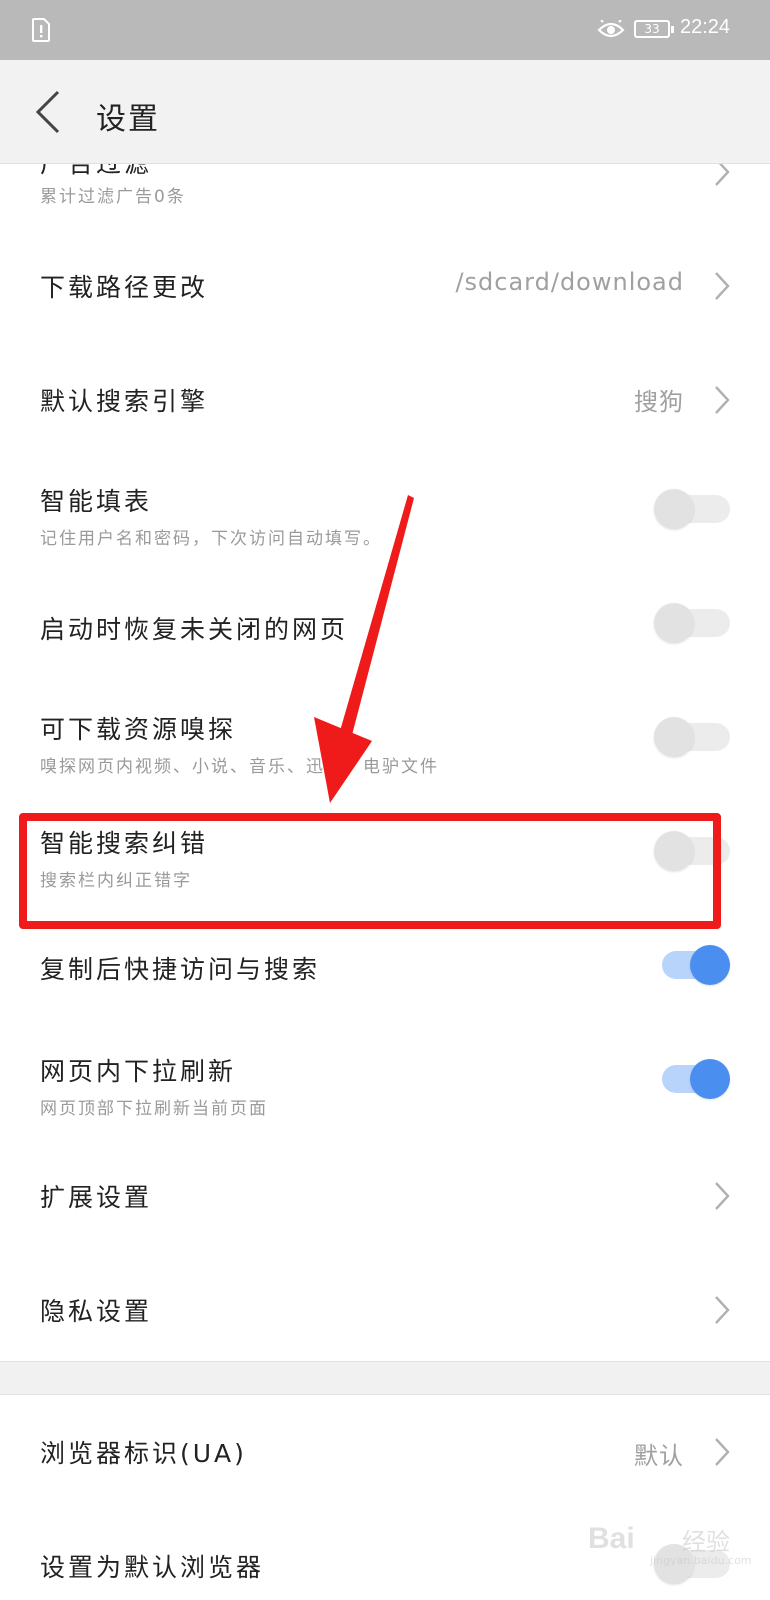  Describe the element at coordinates (385, 1451) in the screenshot. I see `setting-user-agent: 浏览器标识(UA) 默认` at that location.